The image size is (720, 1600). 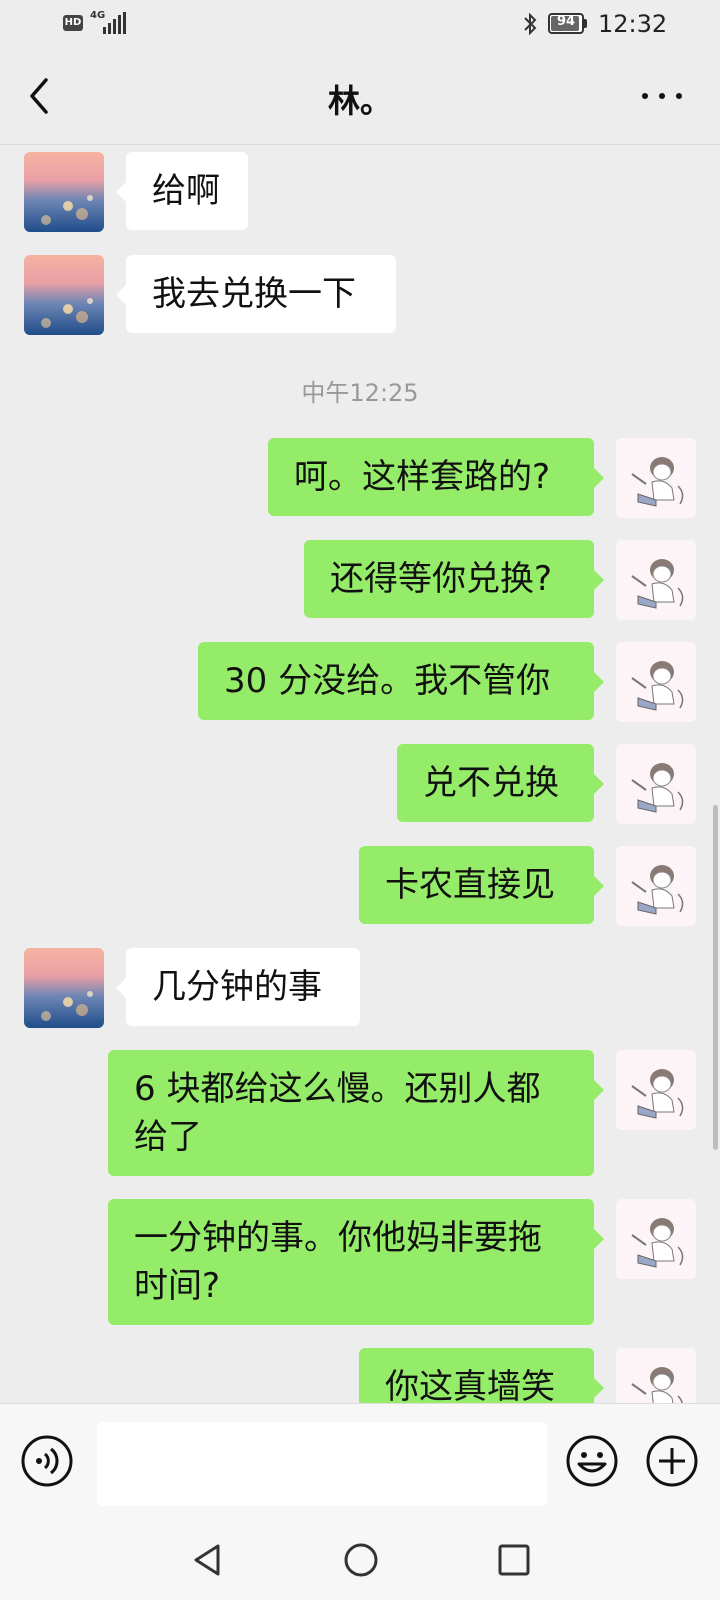 I want to click on outgoing-message: 一分钟的事。你他妈非要拖时间?, so click(x=356, y=1262).